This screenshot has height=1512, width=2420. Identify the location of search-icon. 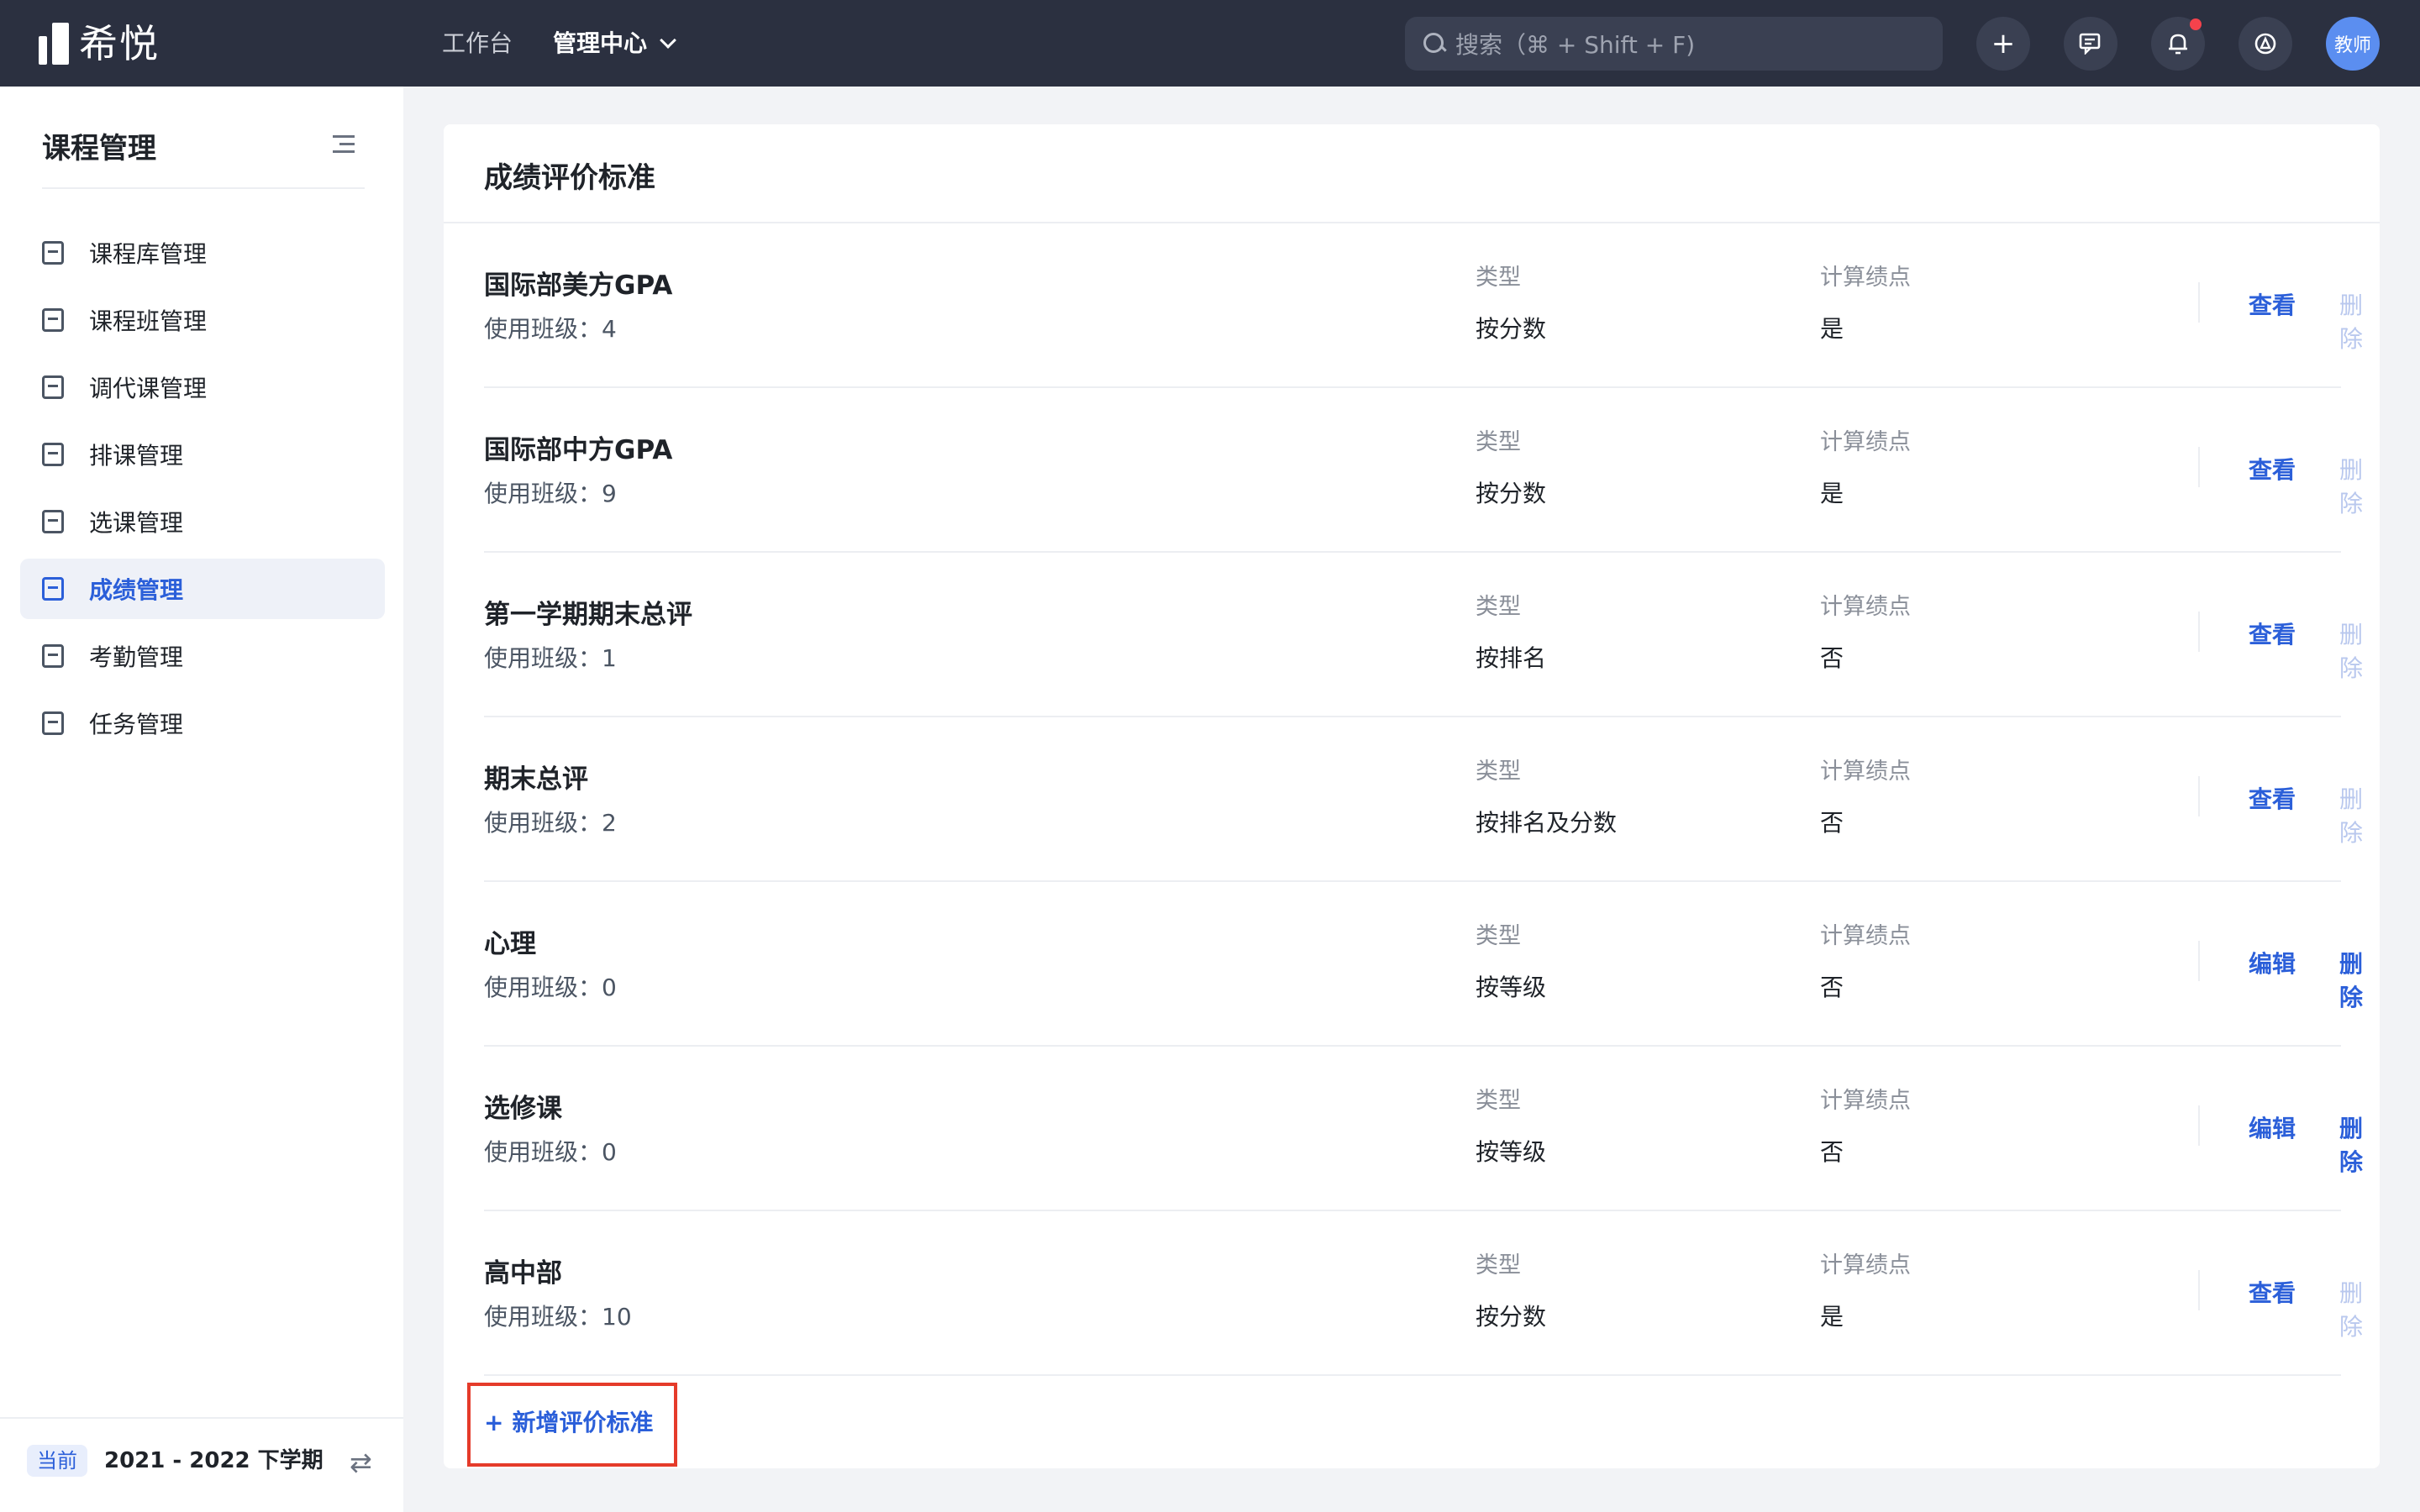
(1434, 44).